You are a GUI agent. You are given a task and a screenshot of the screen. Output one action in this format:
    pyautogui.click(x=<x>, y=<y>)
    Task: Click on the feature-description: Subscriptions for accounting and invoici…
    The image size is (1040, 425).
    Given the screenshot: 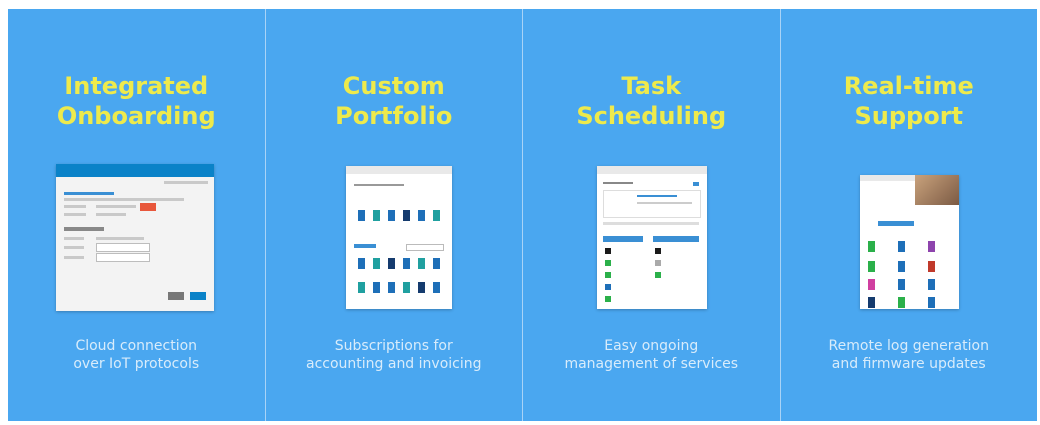 What is the action you would take?
    pyautogui.click(x=393, y=355)
    